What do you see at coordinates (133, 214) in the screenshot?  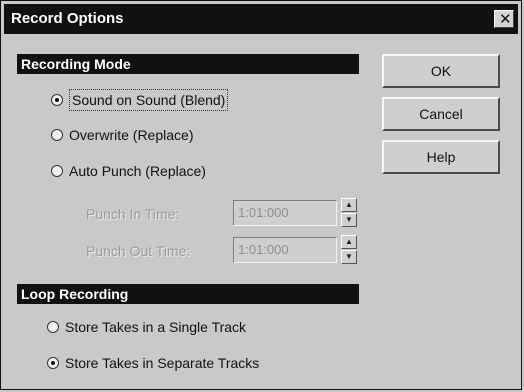 I see `punch-in-label: Punch In Time:` at bounding box center [133, 214].